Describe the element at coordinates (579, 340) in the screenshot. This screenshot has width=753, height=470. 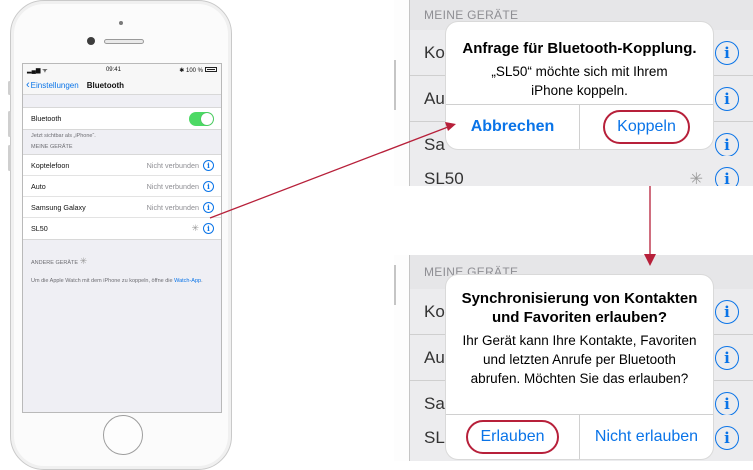
I see `alert-message-line: Ihr Gerät kann Ihre Kontakte, Favoriten` at that location.